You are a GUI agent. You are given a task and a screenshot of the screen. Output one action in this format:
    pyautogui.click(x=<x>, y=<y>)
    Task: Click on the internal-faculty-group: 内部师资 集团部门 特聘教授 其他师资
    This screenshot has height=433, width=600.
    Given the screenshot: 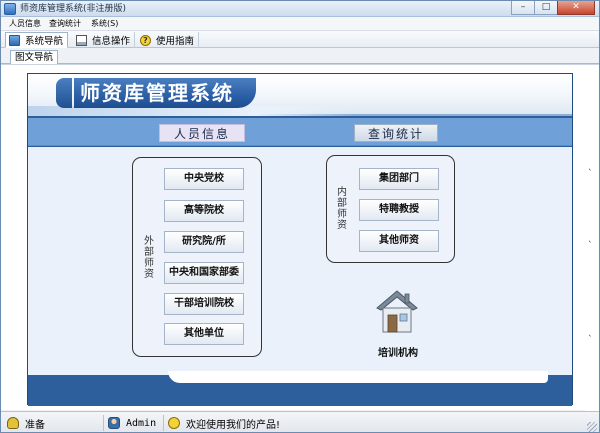 What is the action you would take?
    pyautogui.click(x=390, y=209)
    